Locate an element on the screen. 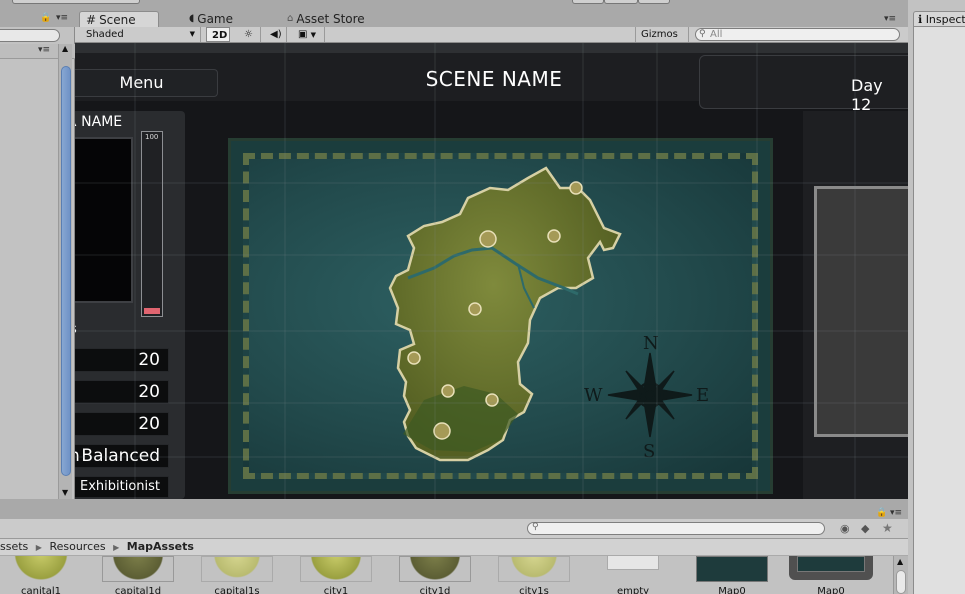 Image resolution: width=965 pixels, height=594 pixels. scene-search-placeholder: All is located at coordinates (716, 34).